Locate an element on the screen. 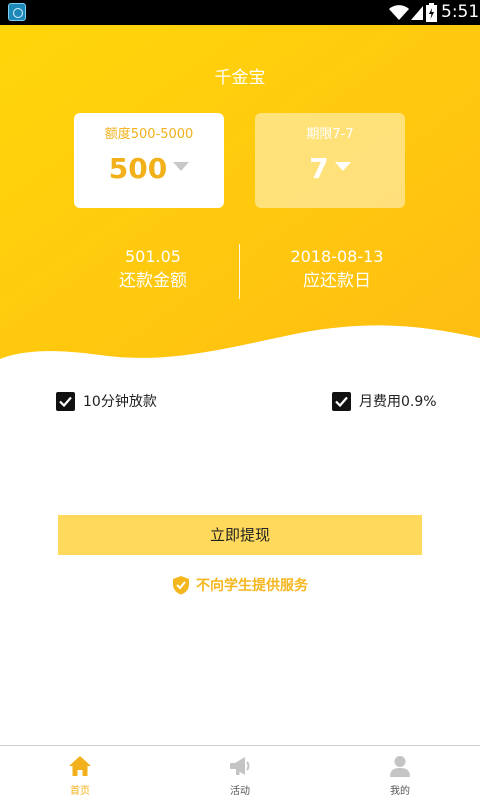  fast-loan-checkbox is located at coordinates (65, 401).